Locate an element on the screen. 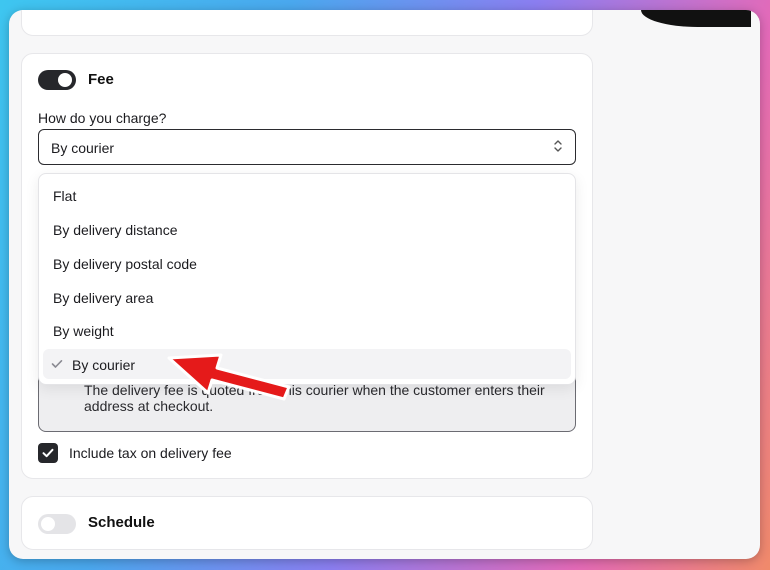 The height and width of the screenshot is (570, 770). include-tax-checkbox is located at coordinates (48, 453).